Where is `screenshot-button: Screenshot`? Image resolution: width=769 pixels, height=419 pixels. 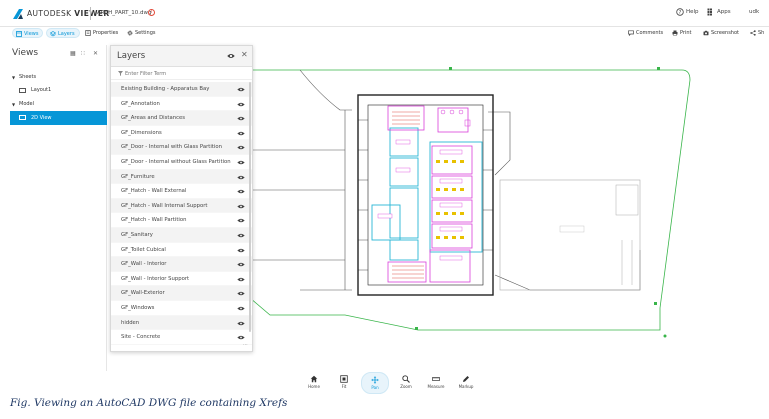
screenshot-button: Screenshot is located at coordinates (719, 33).